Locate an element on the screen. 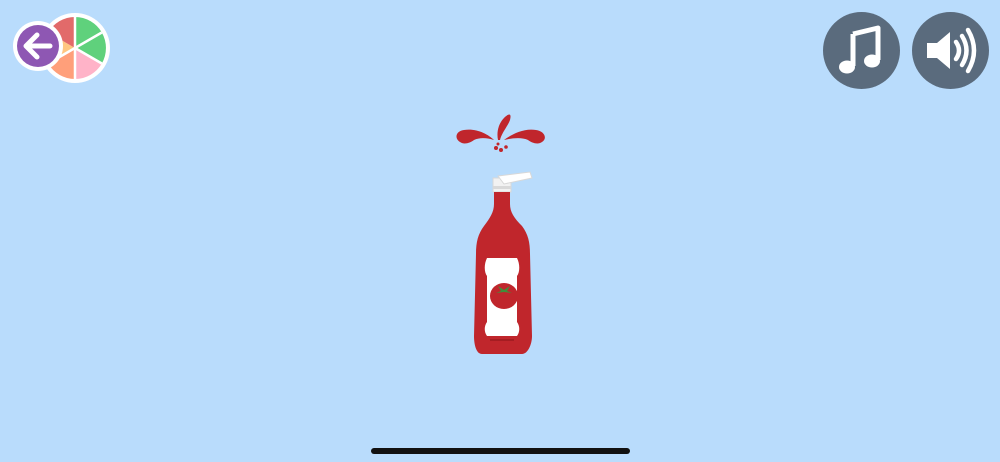 The height and width of the screenshot is (462, 1000). ketchup-bottle is located at coordinates (501, 231).